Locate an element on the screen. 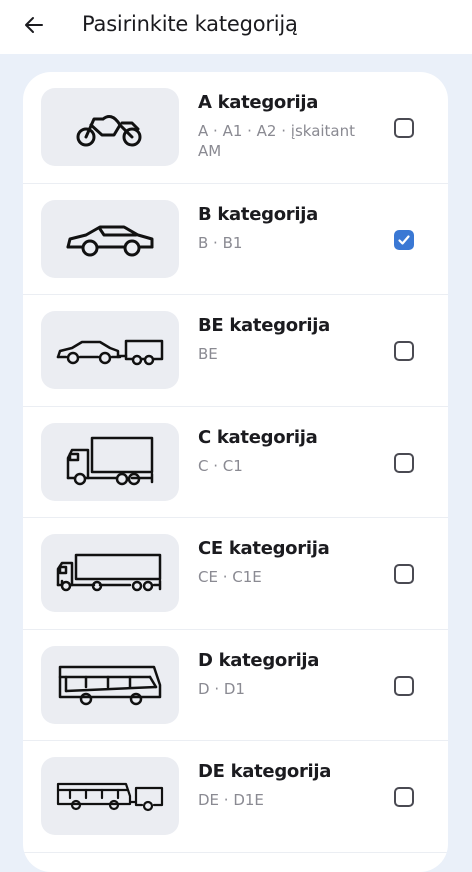 The width and height of the screenshot is (472, 872). category-subcategories: CE · C1E is located at coordinates (230, 577).